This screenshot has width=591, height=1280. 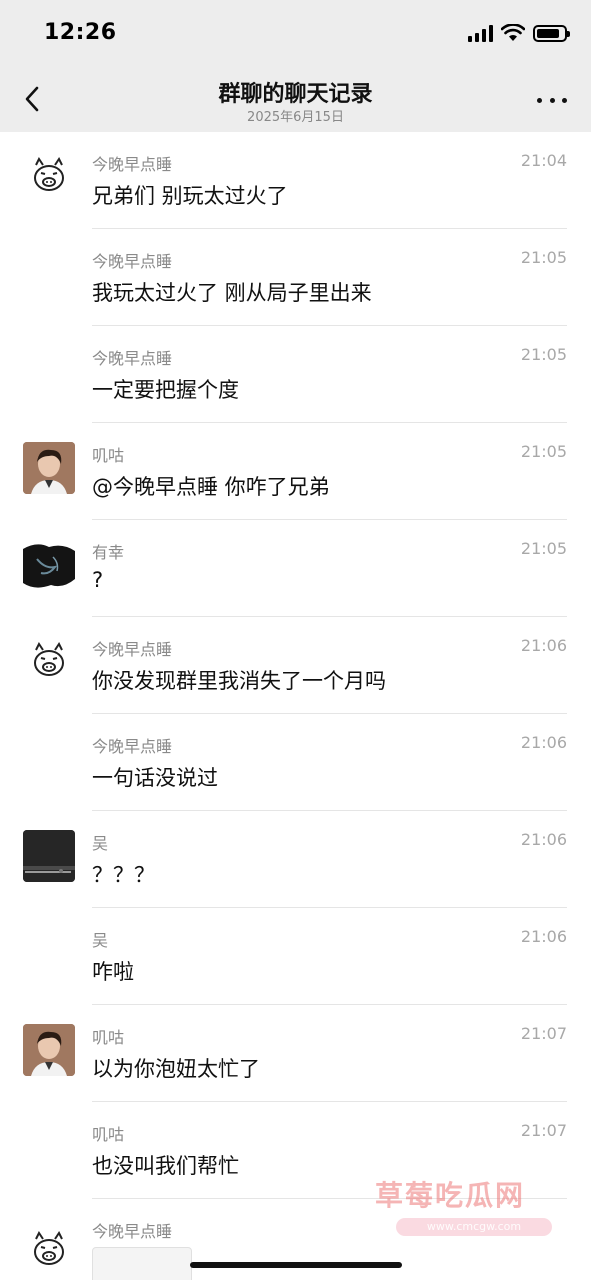 I want to click on message-text: 兄弟们 别玩太过火了, so click(x=190, y=196).